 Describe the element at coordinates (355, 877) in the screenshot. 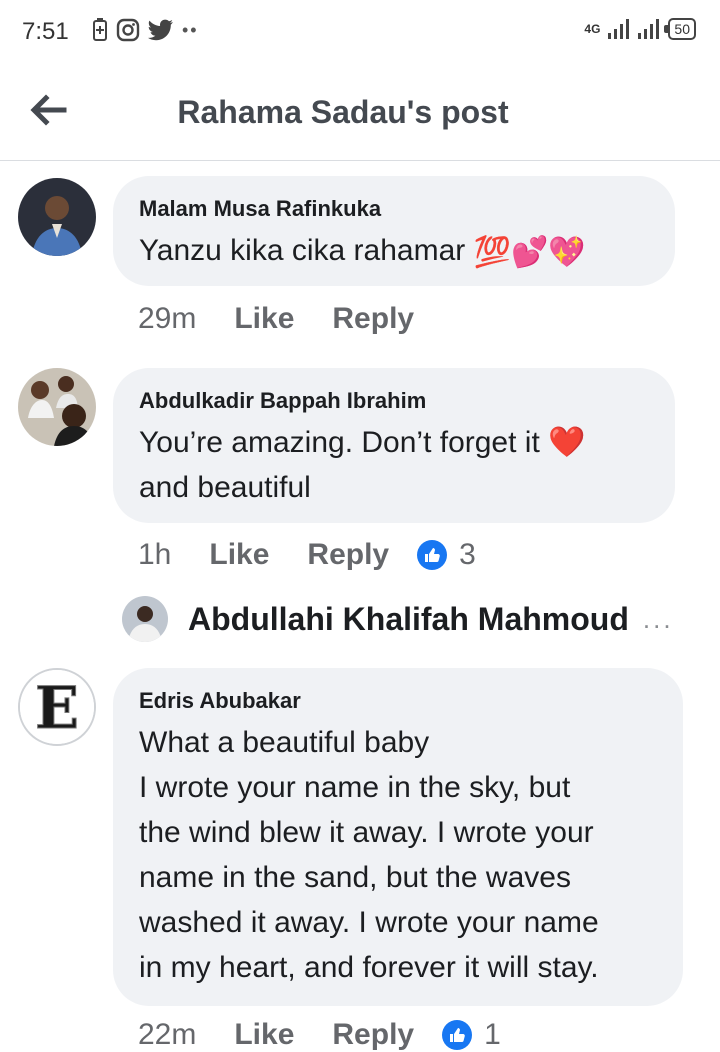

I see `comment-line: name in the sand, but the waves` at that location.